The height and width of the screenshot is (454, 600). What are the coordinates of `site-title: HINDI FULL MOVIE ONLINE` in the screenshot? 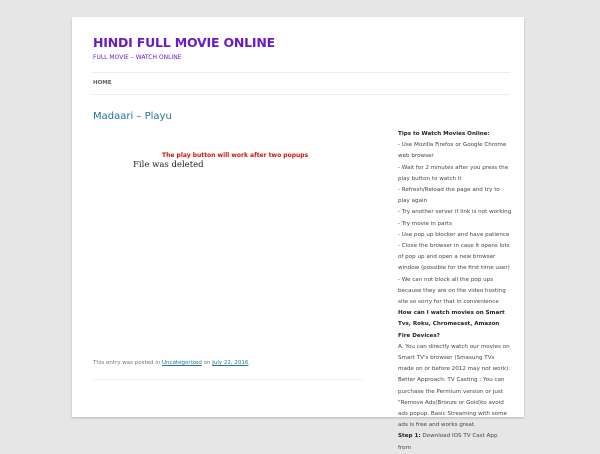 It's located at (184, 42).